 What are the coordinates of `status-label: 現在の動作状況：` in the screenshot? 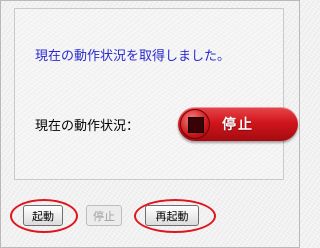 It's located at (87, 126).